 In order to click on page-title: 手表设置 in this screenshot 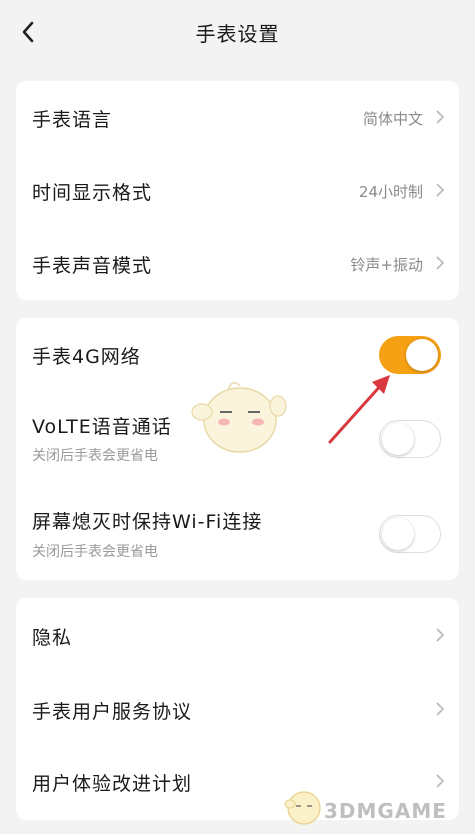, I will do `click(237, 34)`.